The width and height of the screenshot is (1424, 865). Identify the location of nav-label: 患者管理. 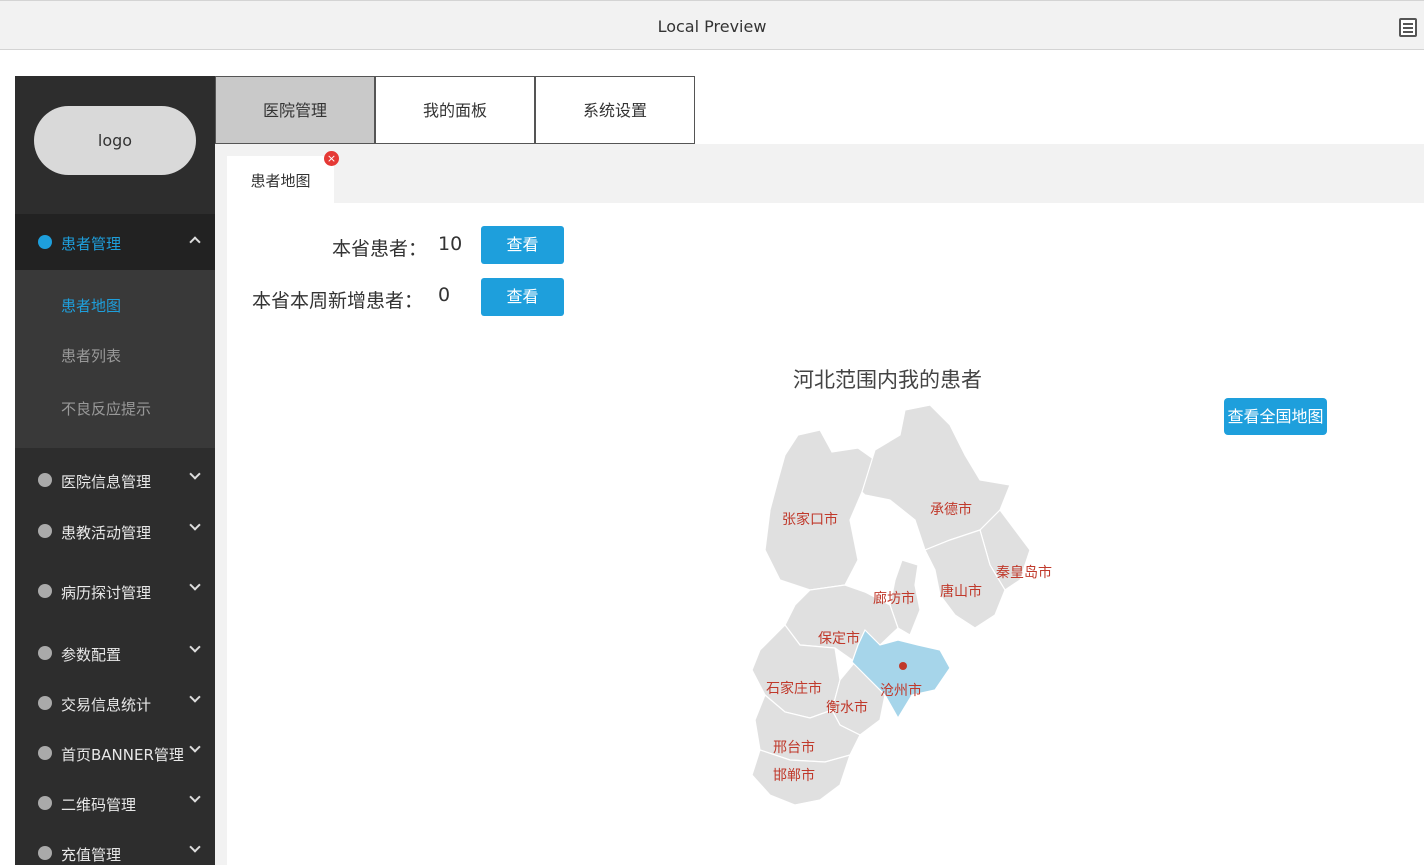
(91, 244).